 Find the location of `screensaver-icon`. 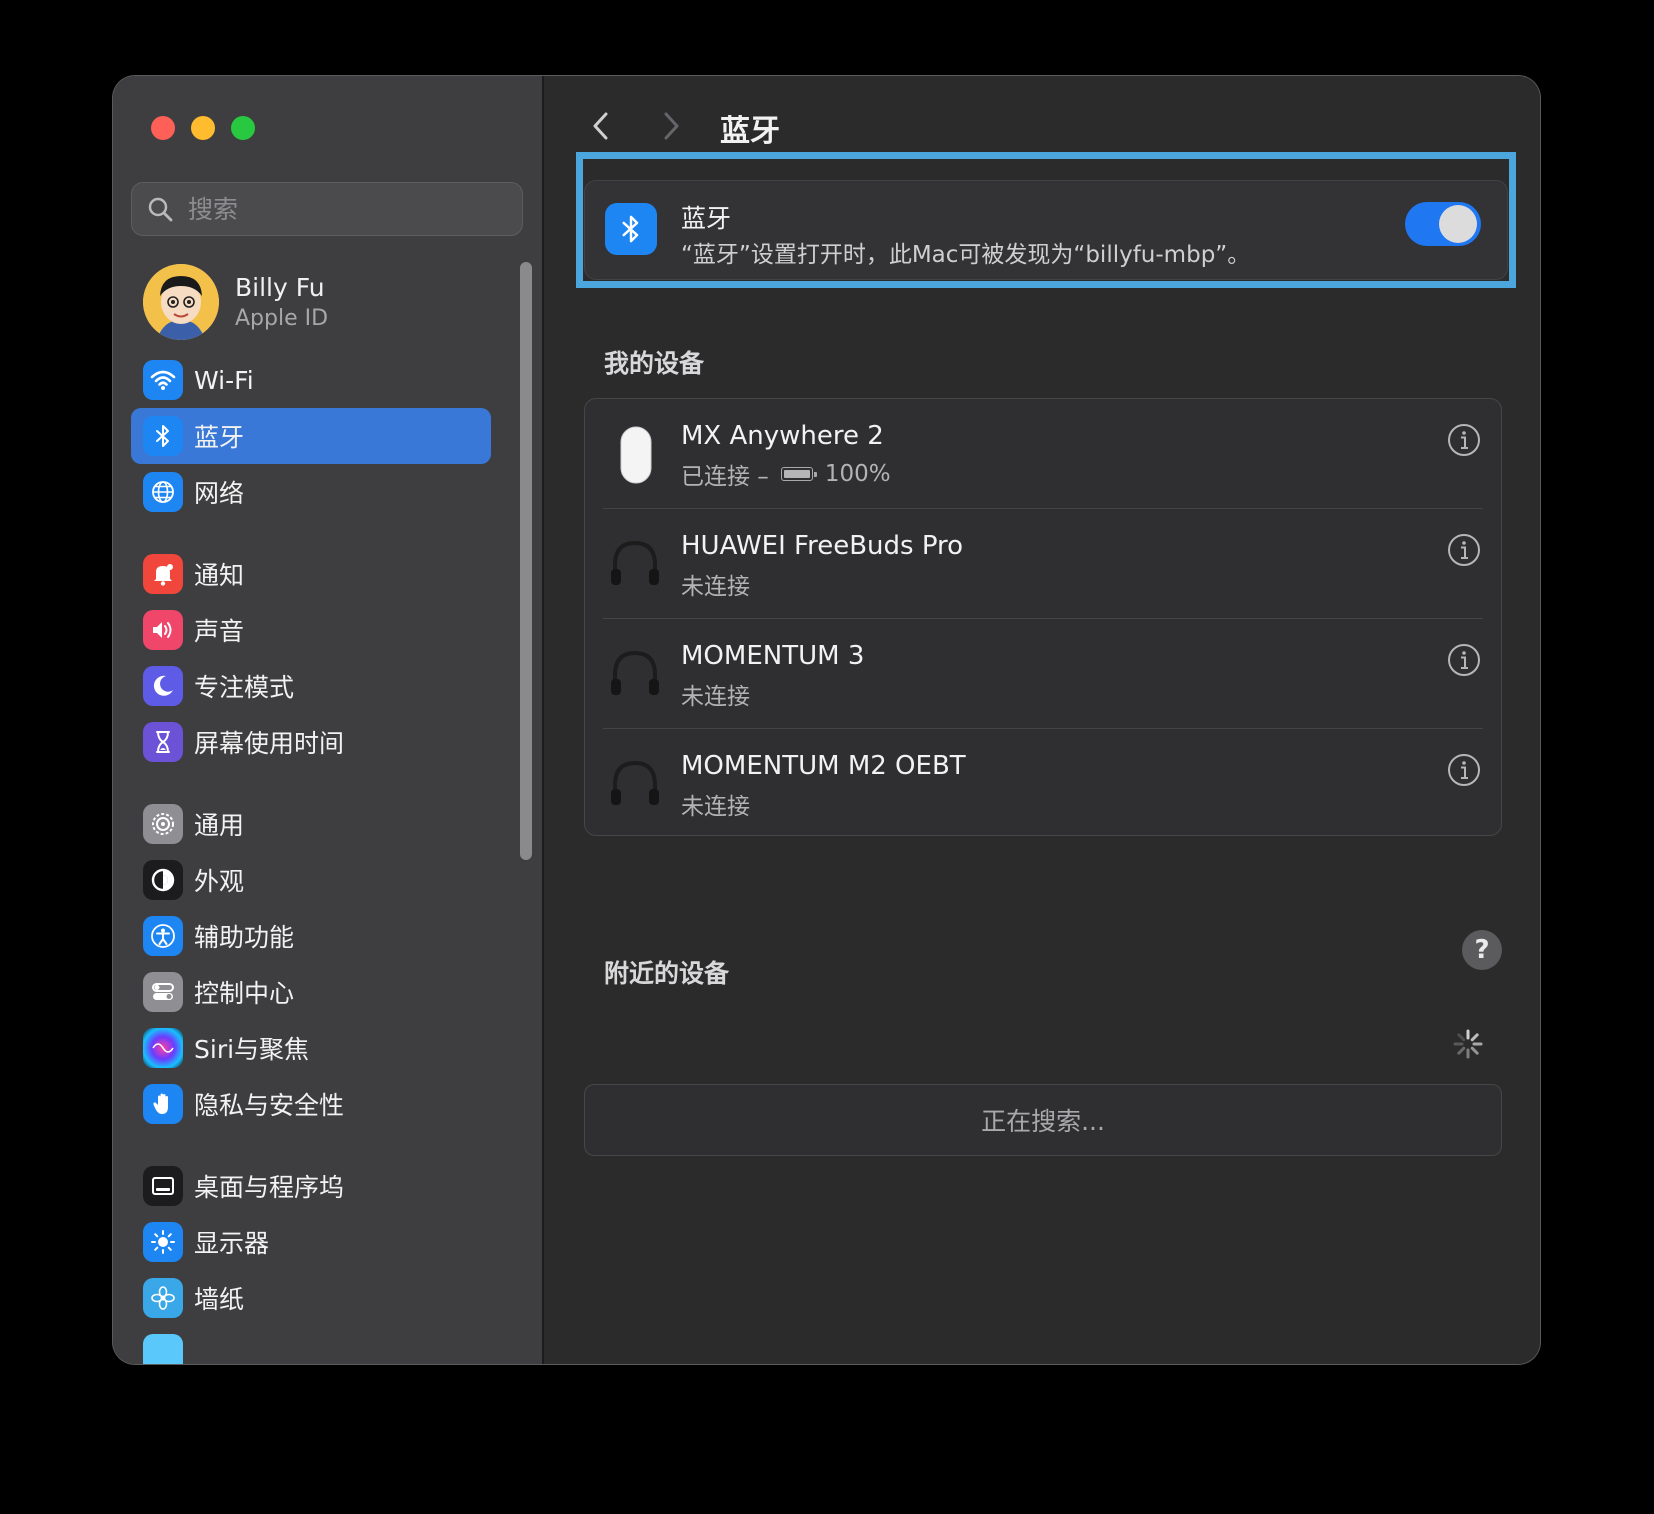

screensaver-icon is located at coordinates (163, 1349).